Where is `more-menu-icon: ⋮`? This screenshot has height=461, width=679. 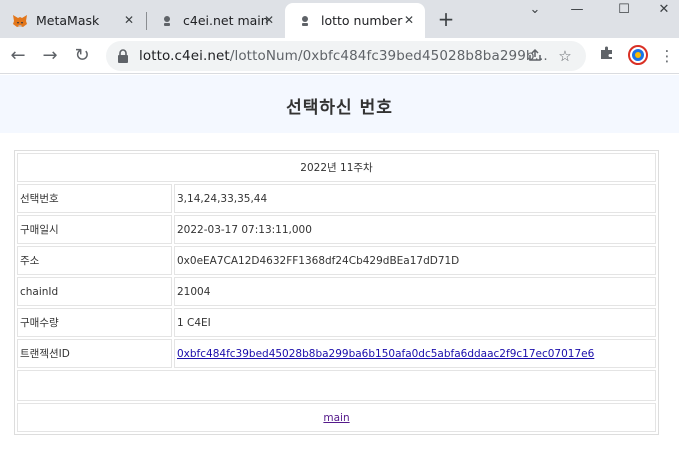 more-menu-icon: ⋮ is located at coordinates (667, 56).